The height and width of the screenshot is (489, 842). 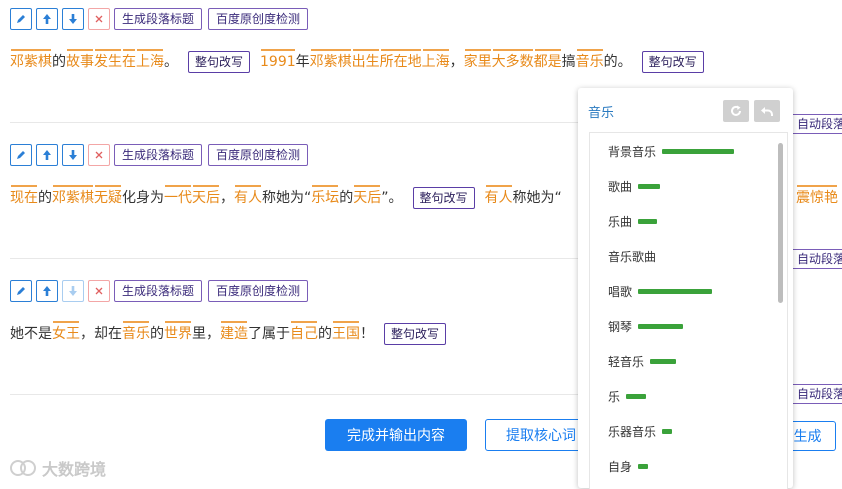 I want to click on refresh-button, so click(x=736, y=111).